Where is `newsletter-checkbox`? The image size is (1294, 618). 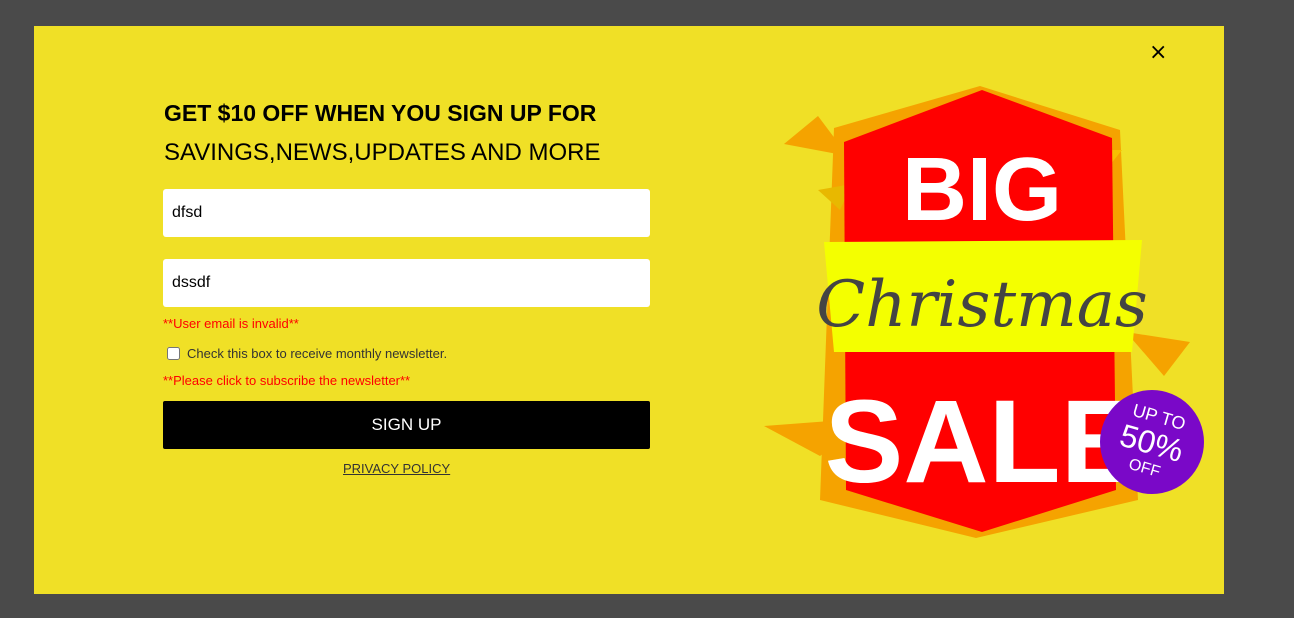
newsletter-checkbox is located at coordinates (173, 353).